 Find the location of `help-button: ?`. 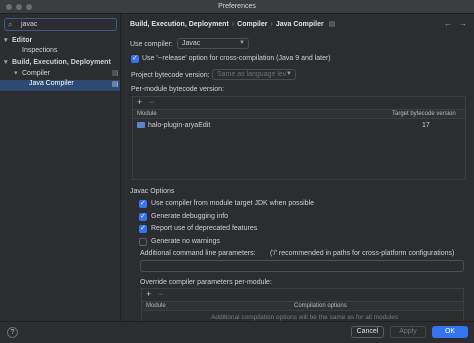

help-button: ? is located at coordinates (12, 332).